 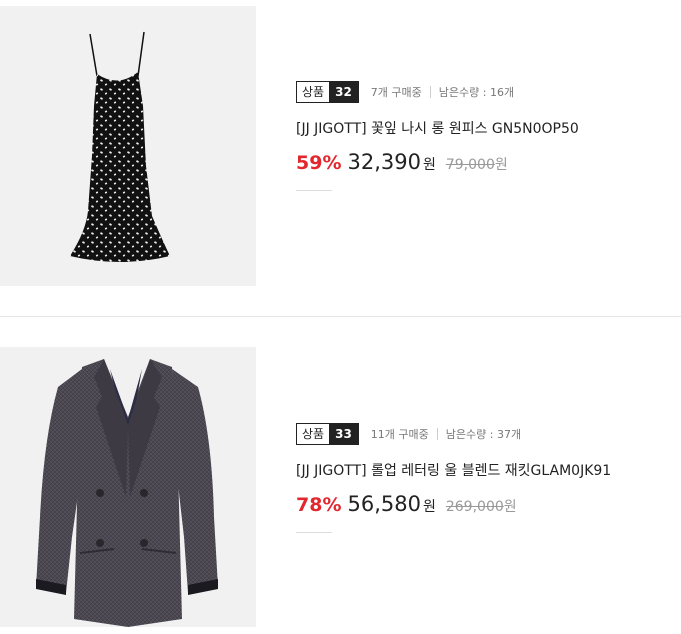 What do you see at coordinates (486, 128) in the screenshot?
I see `product-title: [JJ JIGOTT] 꽃잎 나시 롱 원피스 GN5N0OP50` at bounding box center [486, 128].